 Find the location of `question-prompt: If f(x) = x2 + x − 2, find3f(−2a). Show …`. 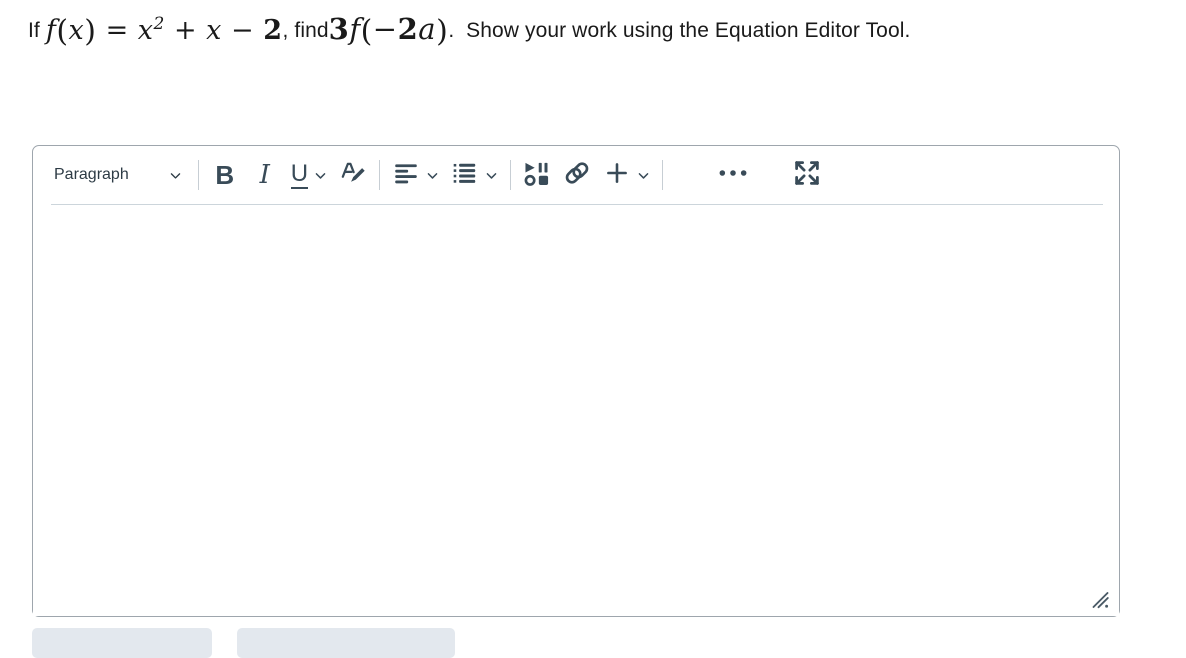

question-prompt: If f(x) = x2 + x − 2, find3f(−2a). Show … is located at coordinates (563, 30).